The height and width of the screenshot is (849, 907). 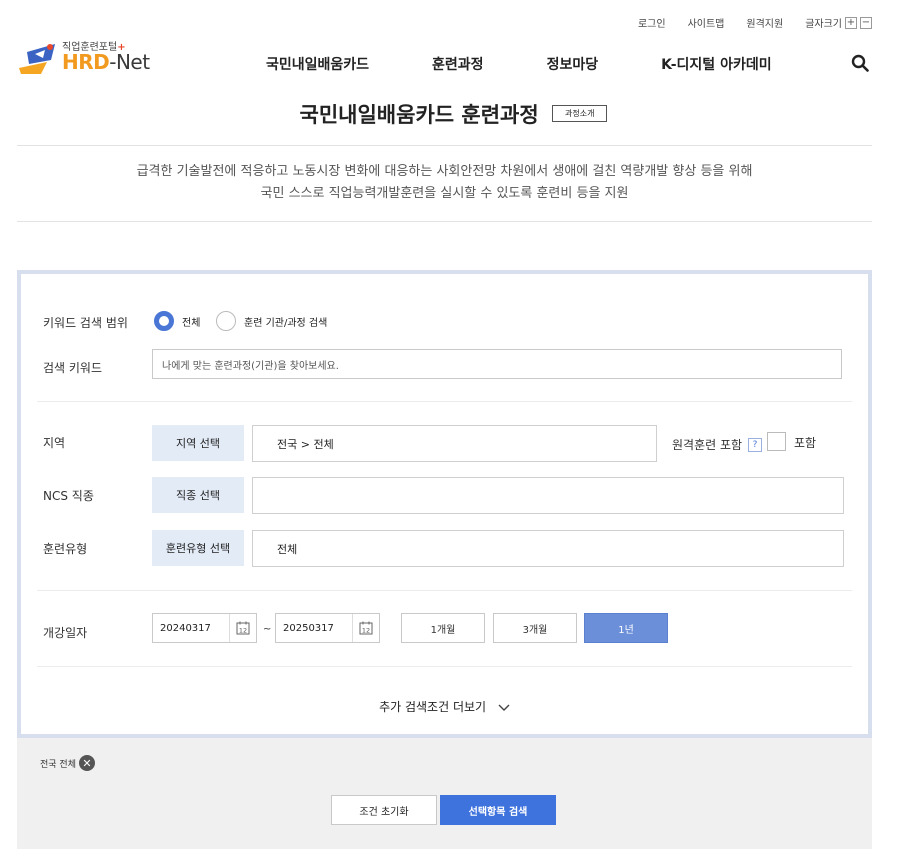 What do you see at coordinates (384, 810) in the screenshot?
I see `reset-conditions-button: 조건 초기화` at bounding box center [384, 810].